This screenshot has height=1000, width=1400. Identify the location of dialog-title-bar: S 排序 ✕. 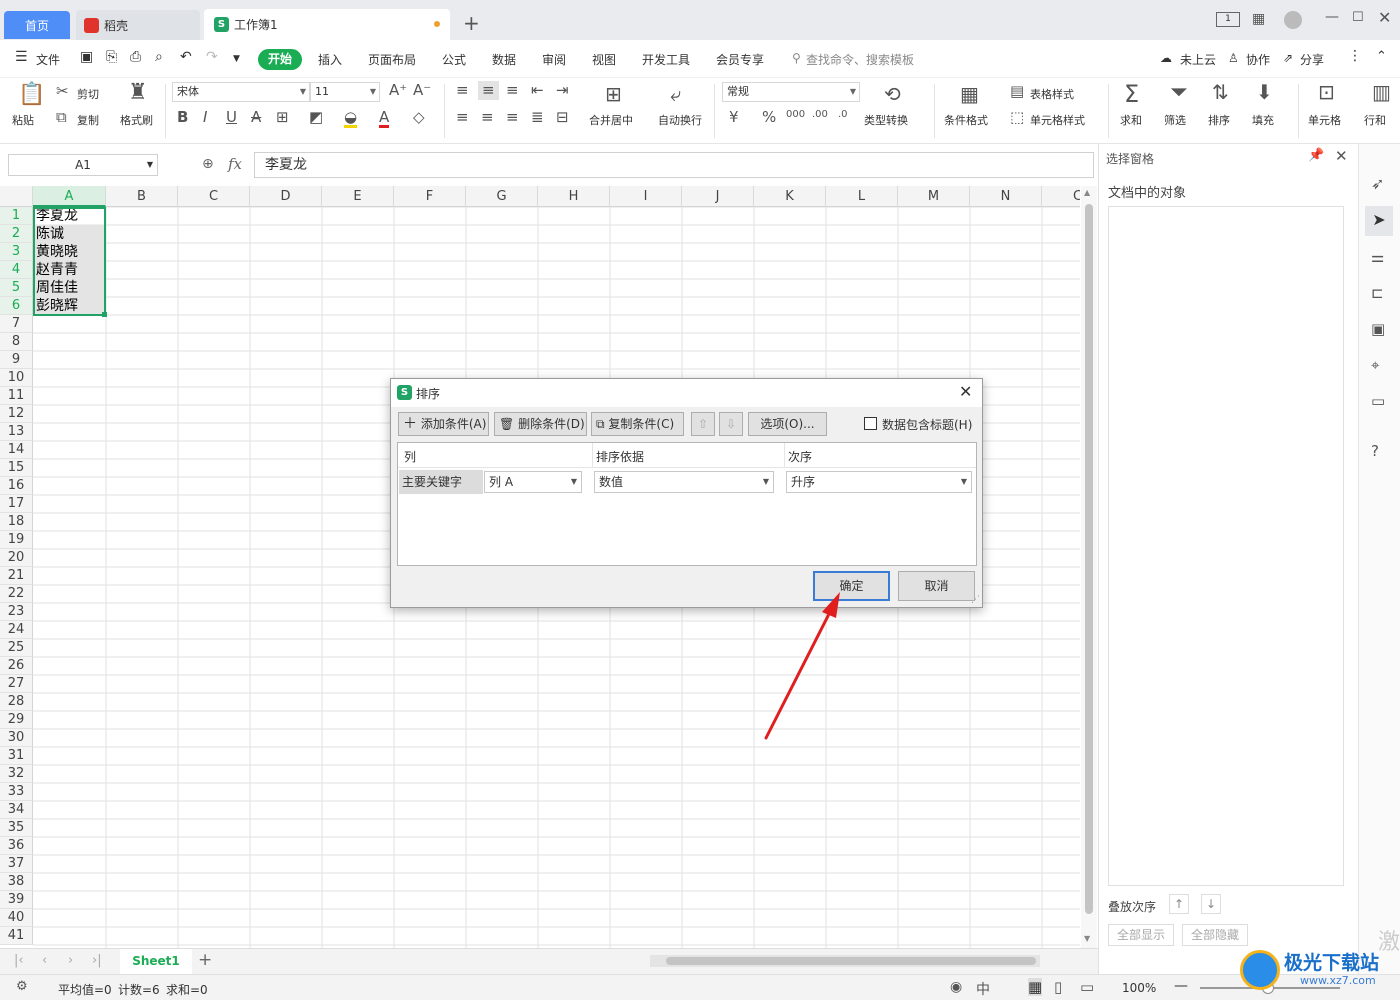
(686, 393).